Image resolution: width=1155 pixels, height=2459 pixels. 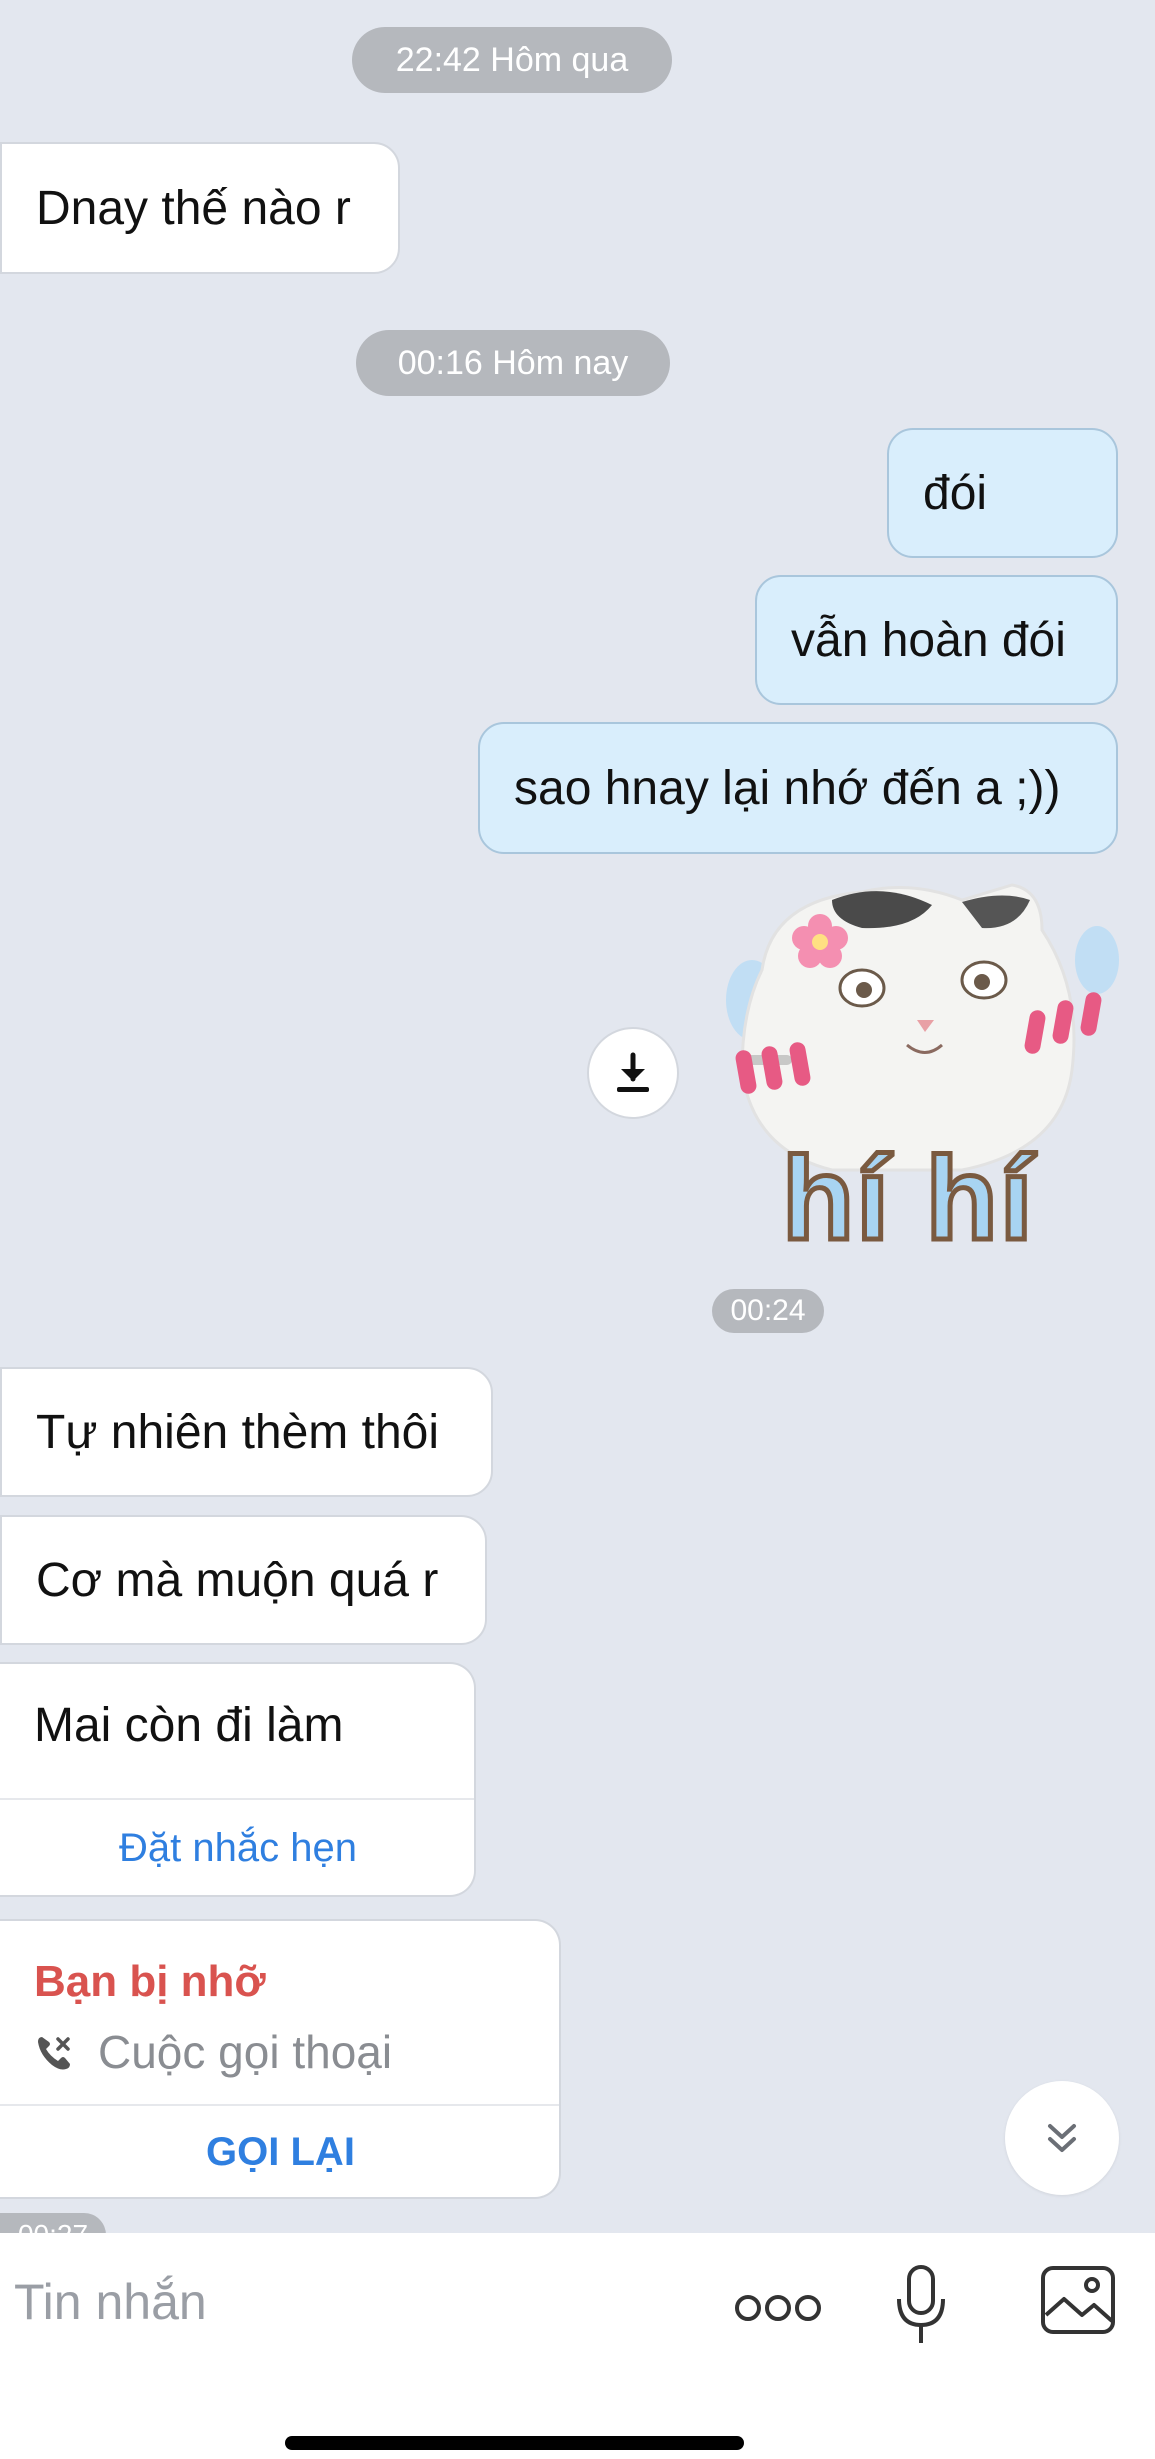 I want to click on missed-call-subtitle: Cuộc gọi thoại, so click(x=245, y=2052).